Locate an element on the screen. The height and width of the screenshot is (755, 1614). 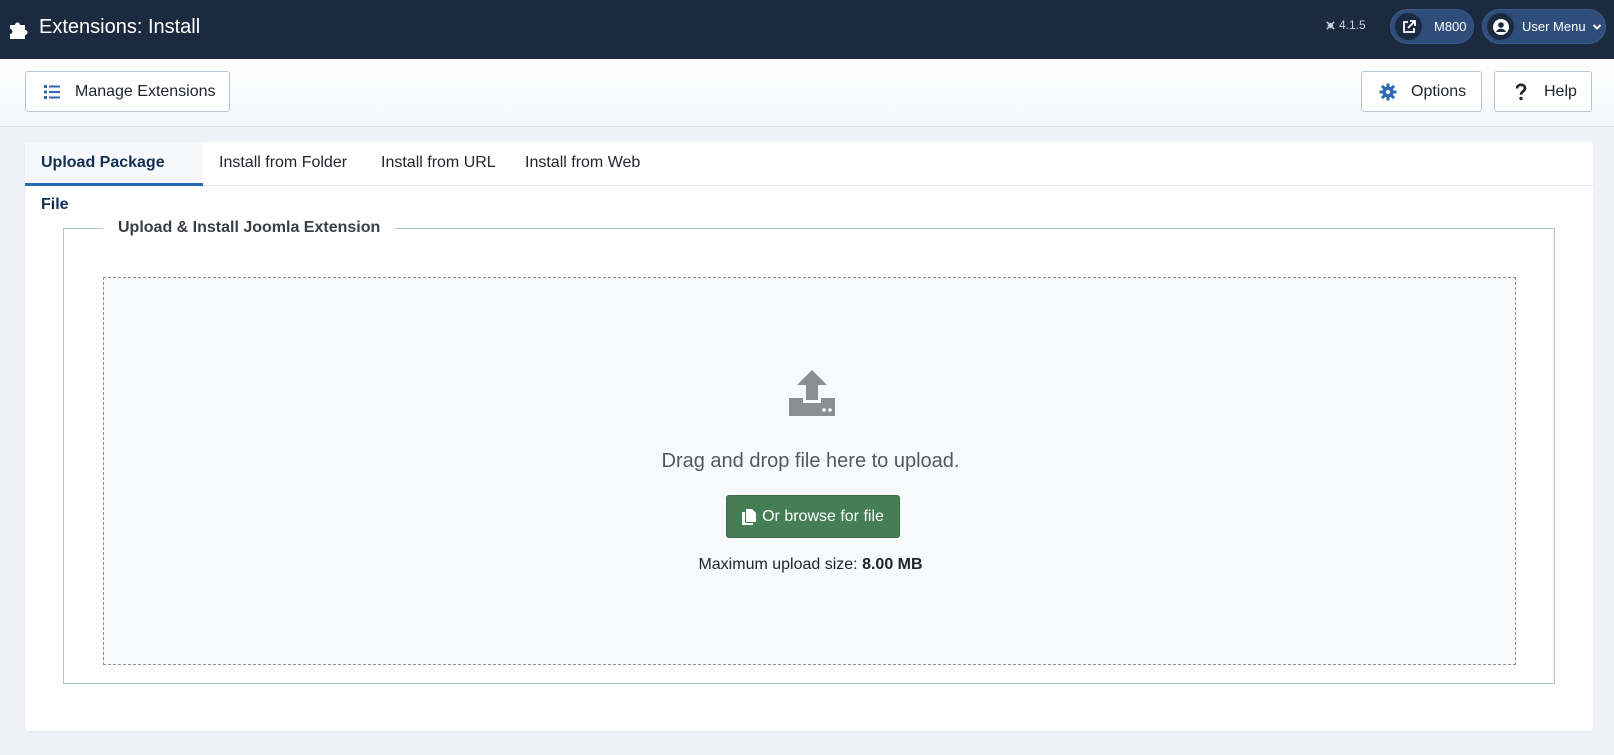
browse-file-label: Or browse for file is located at coordinates (823, 516).